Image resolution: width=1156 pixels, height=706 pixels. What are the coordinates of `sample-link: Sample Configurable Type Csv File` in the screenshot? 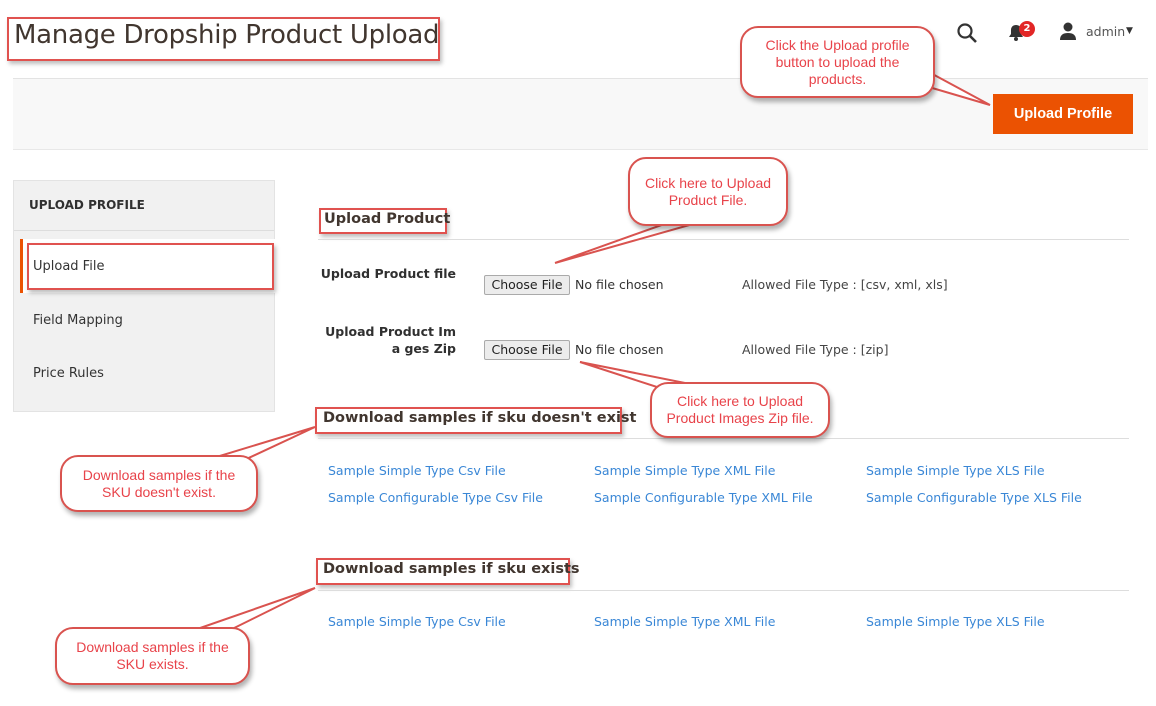 It's located at (435, 497).